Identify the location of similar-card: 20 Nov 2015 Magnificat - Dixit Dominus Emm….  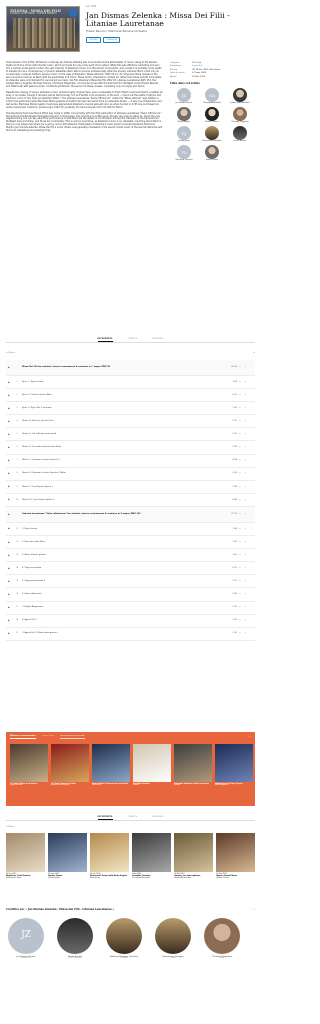
(25, 856).